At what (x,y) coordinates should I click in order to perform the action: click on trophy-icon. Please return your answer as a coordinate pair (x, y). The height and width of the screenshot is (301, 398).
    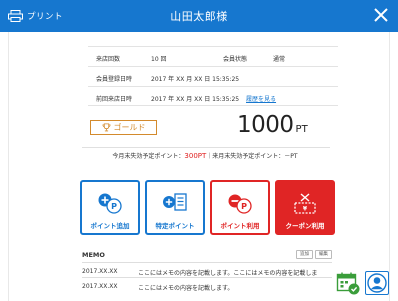
    Looking at the image, I should click on (106, 127).